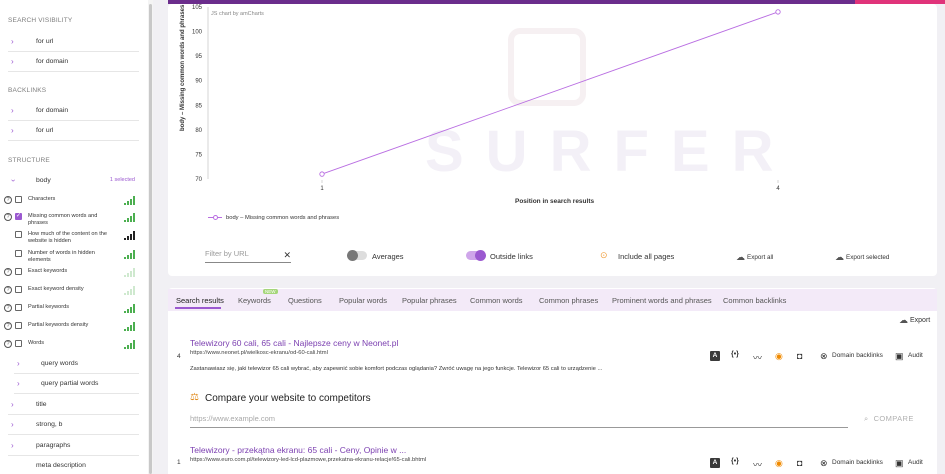  I want to click on sidebar-item-body: › body 1 selected, so click(73, 181).